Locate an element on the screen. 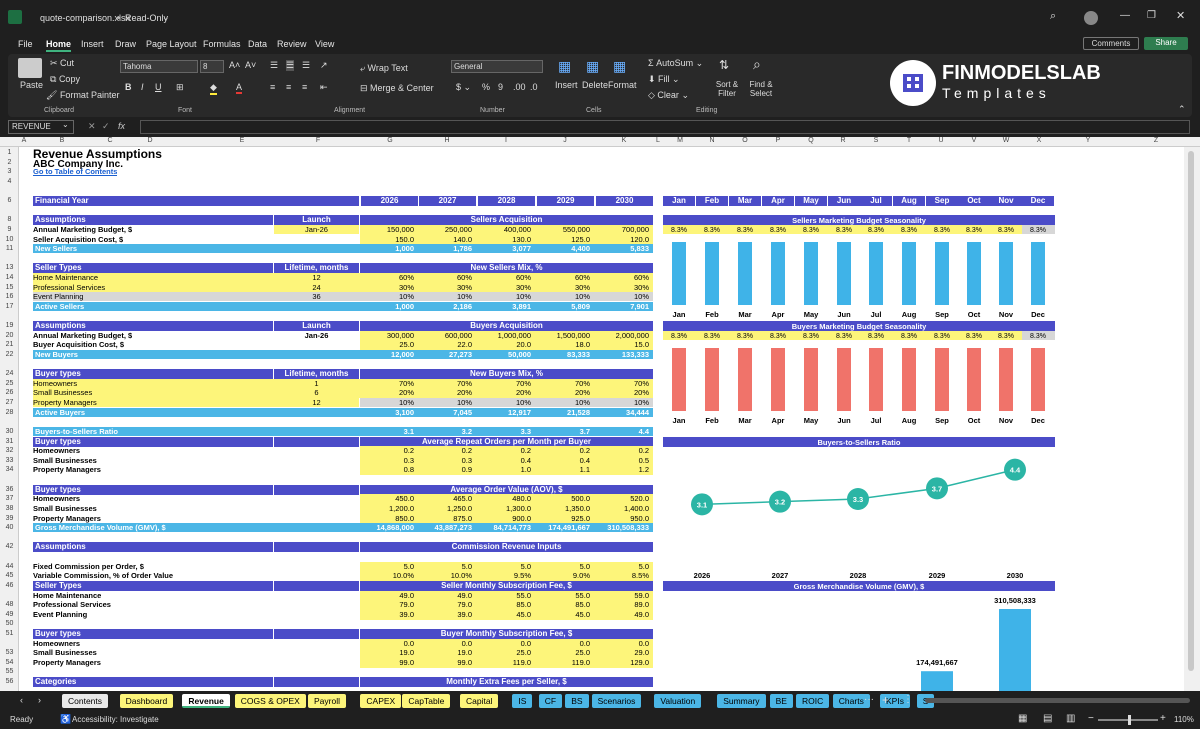 This screenshot has width=1200, height=729. zoom-in-icon: + is located at coordinates (1163, 718).